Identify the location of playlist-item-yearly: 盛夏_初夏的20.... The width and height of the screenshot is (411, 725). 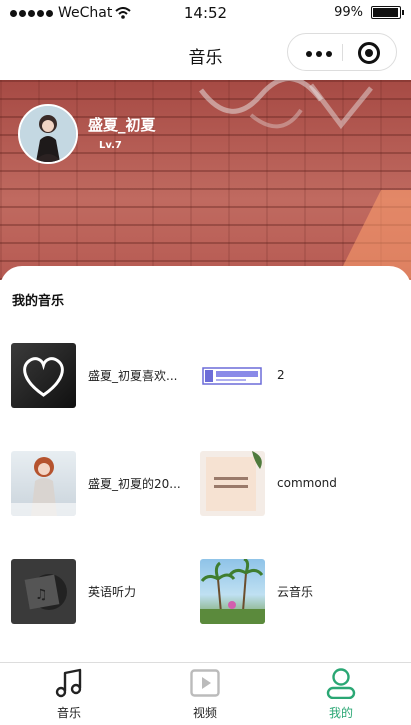
(106, 483).